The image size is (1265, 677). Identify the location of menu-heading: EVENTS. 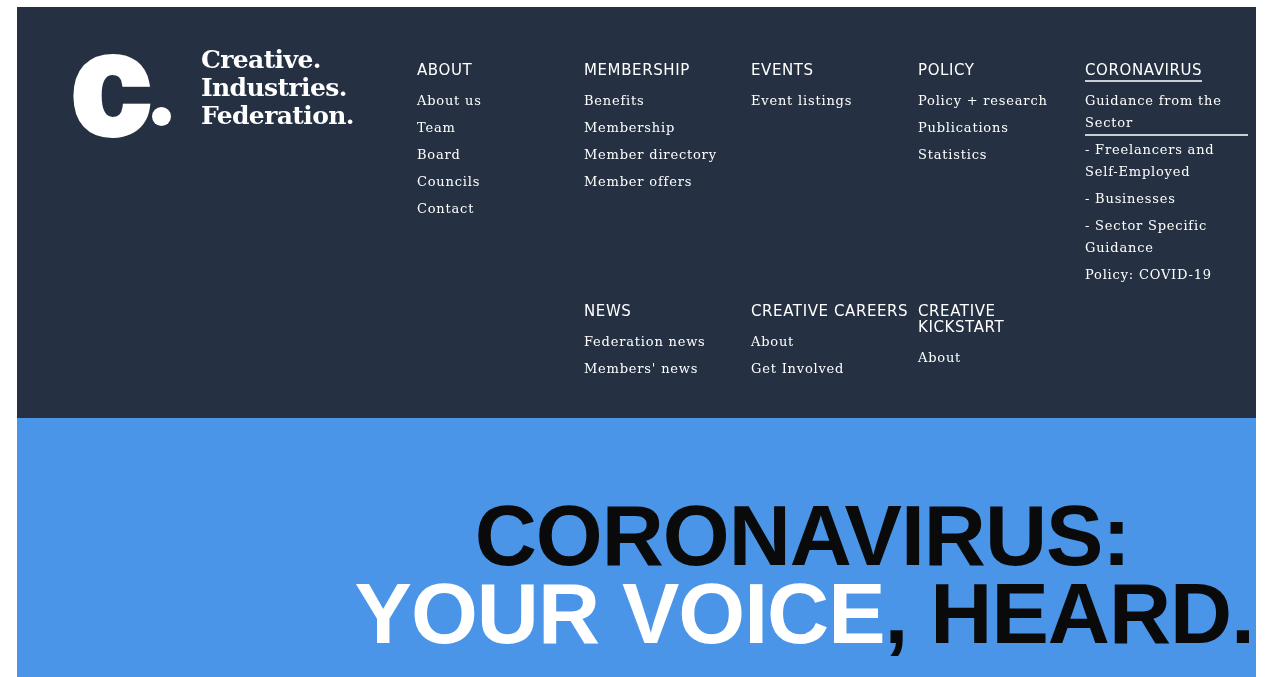
(782, 72).